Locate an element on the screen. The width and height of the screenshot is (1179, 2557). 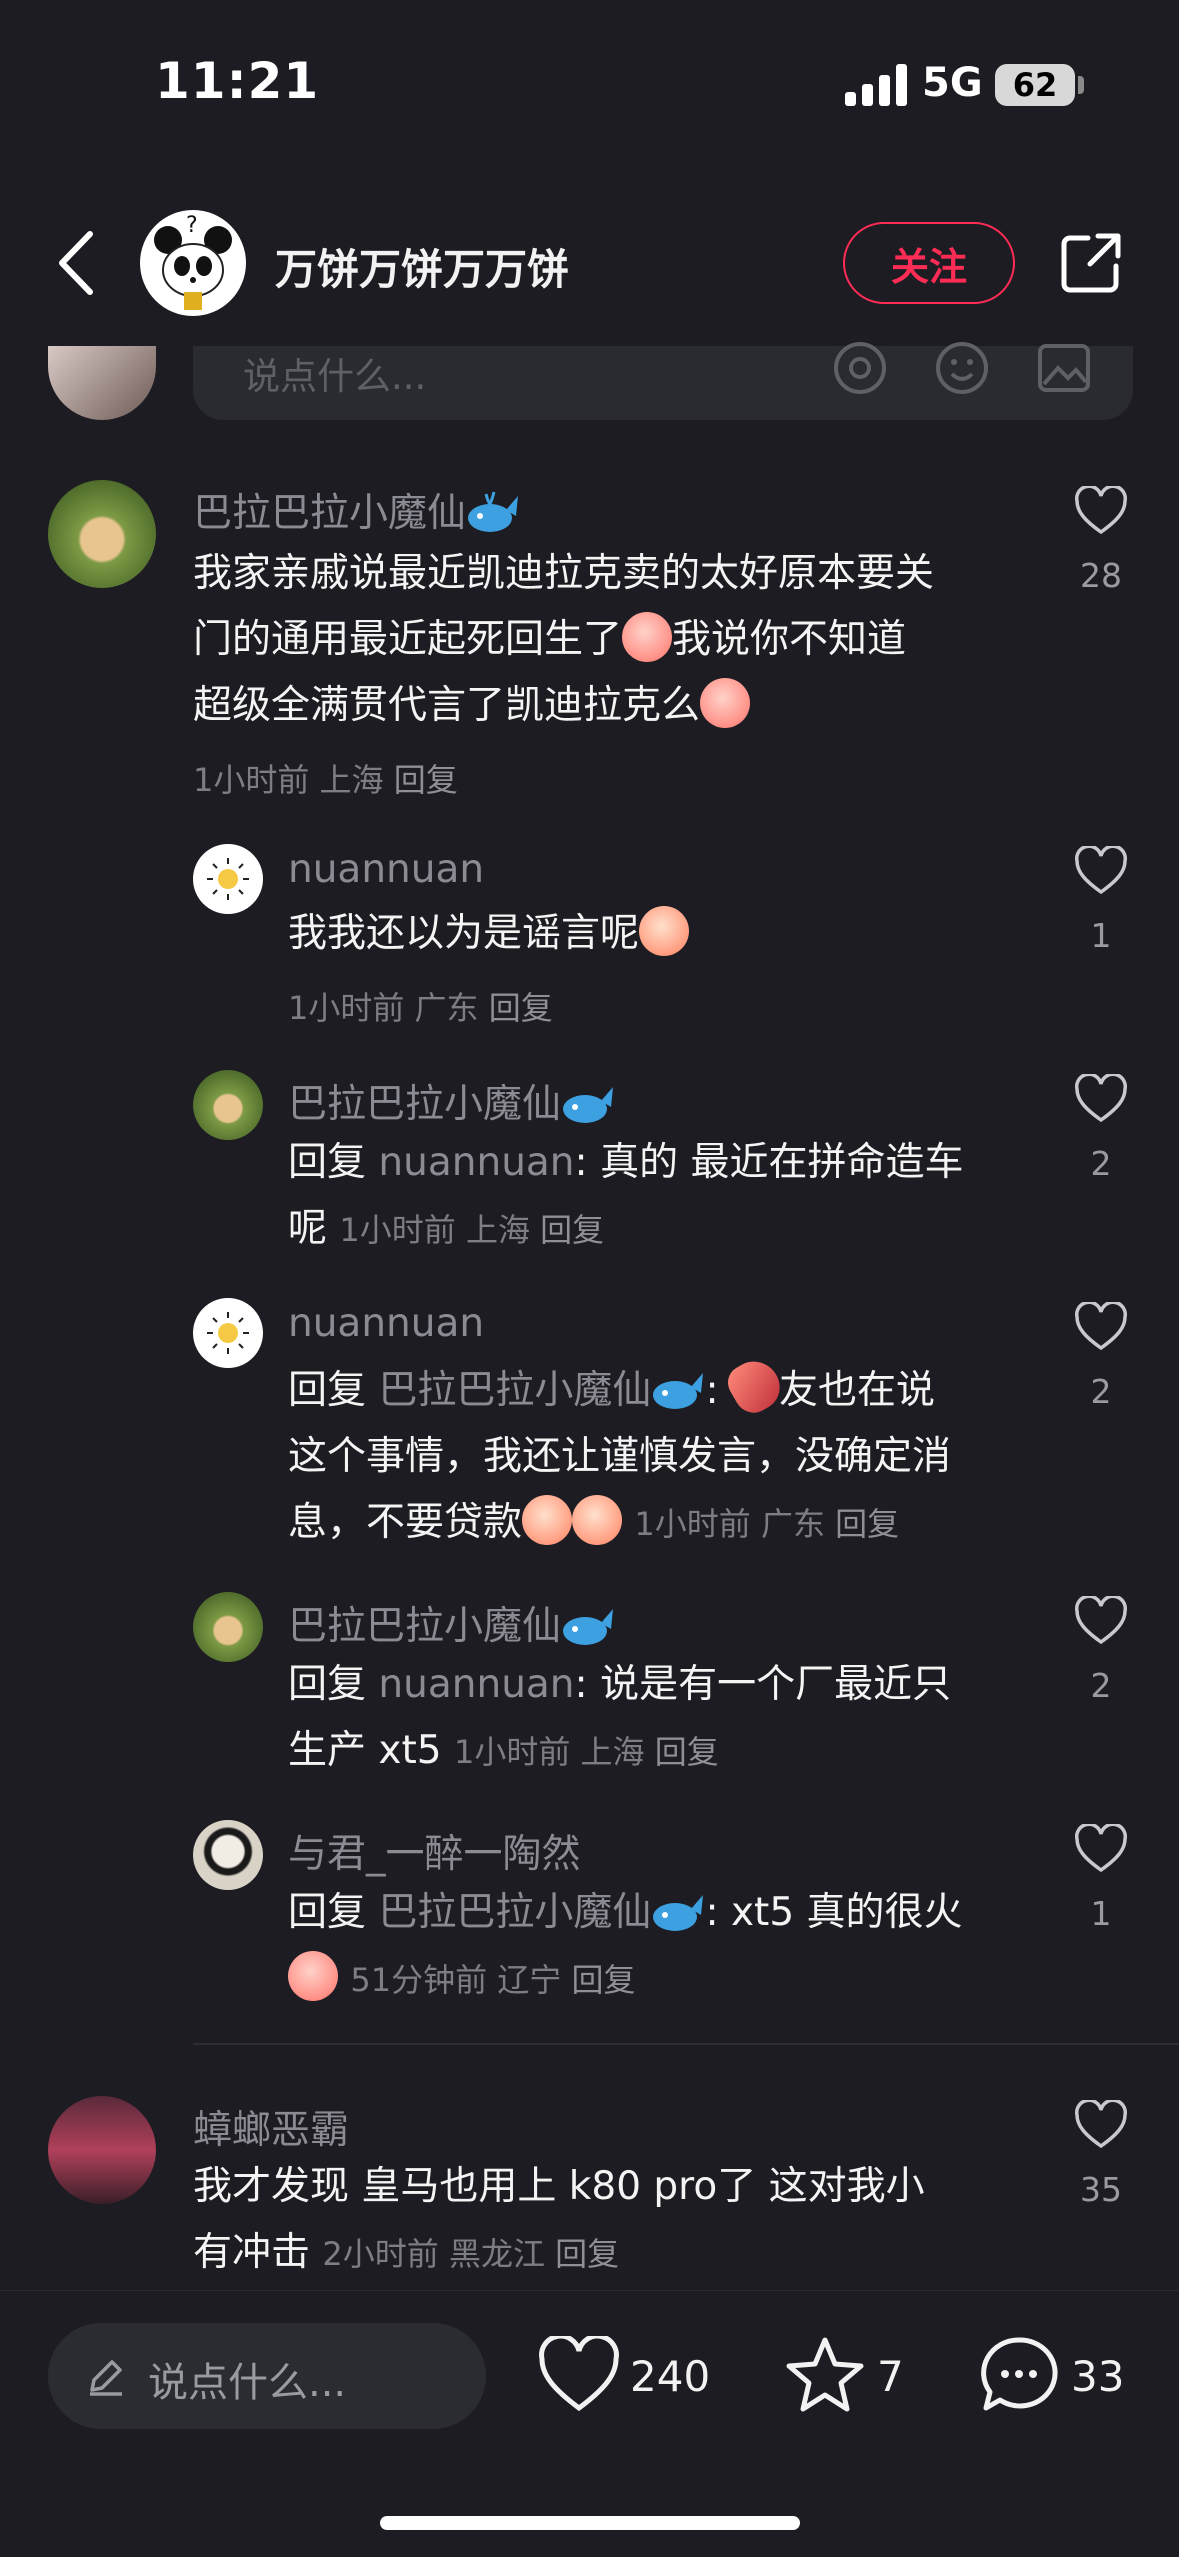
share-icon is located at coordinates (1091, 263).